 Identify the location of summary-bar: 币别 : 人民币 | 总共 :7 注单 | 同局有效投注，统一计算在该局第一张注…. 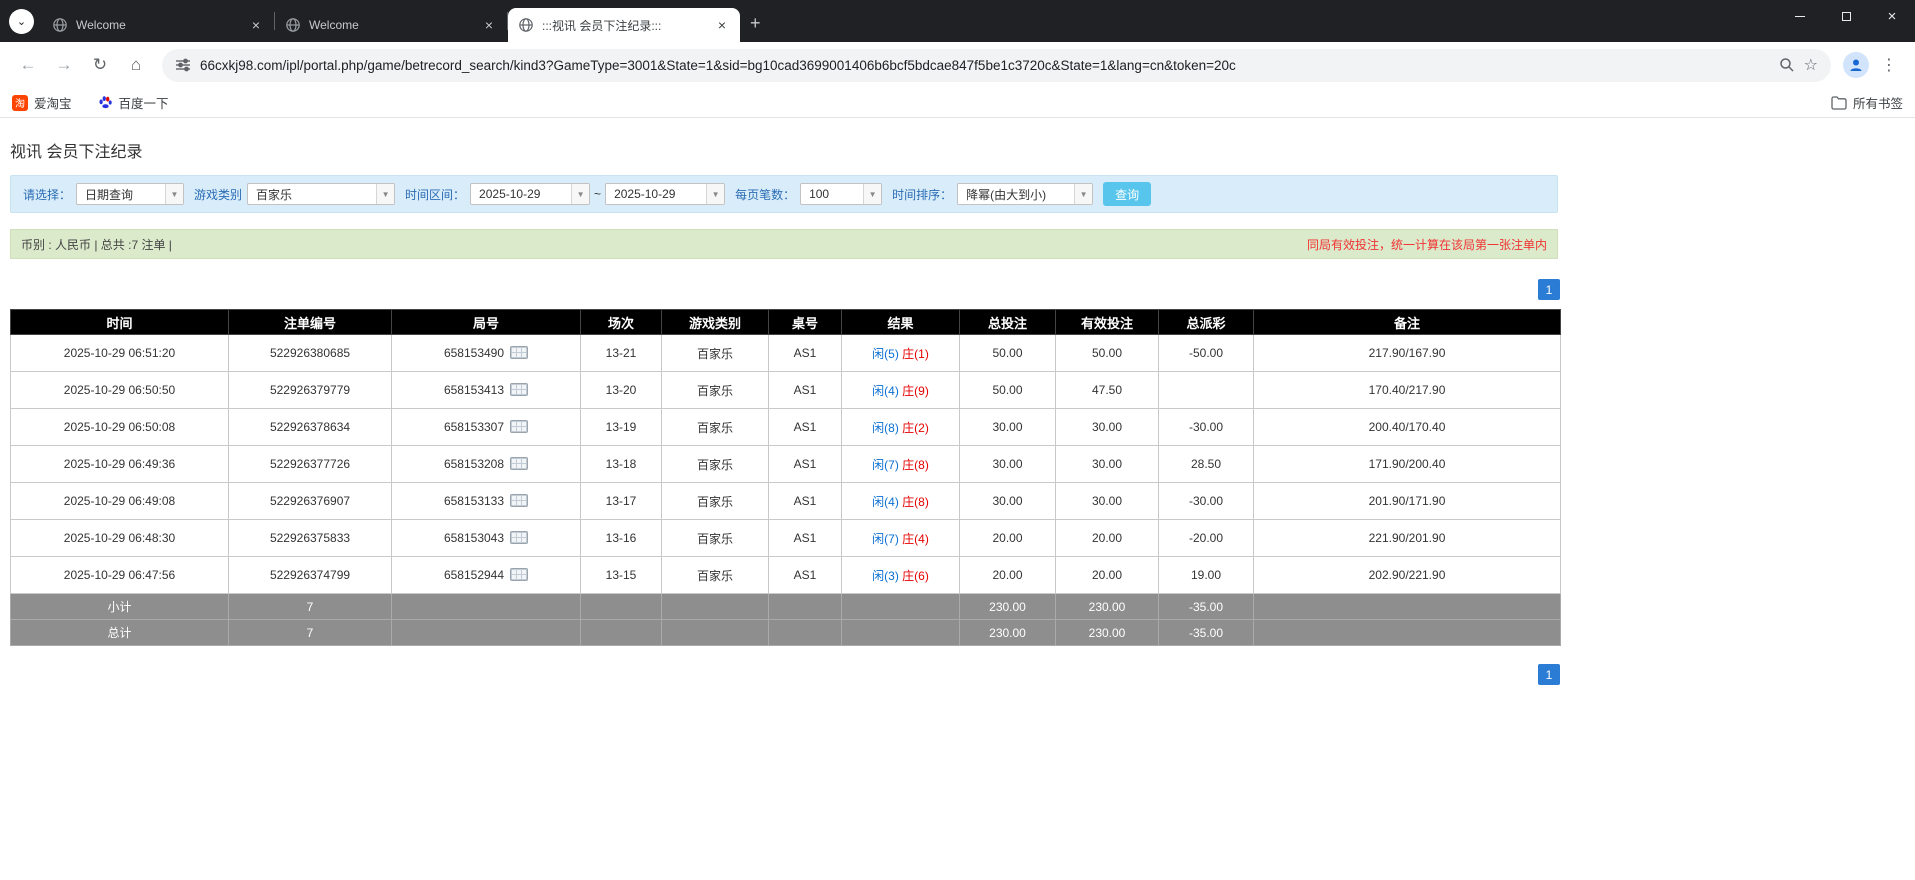
(784, 244).